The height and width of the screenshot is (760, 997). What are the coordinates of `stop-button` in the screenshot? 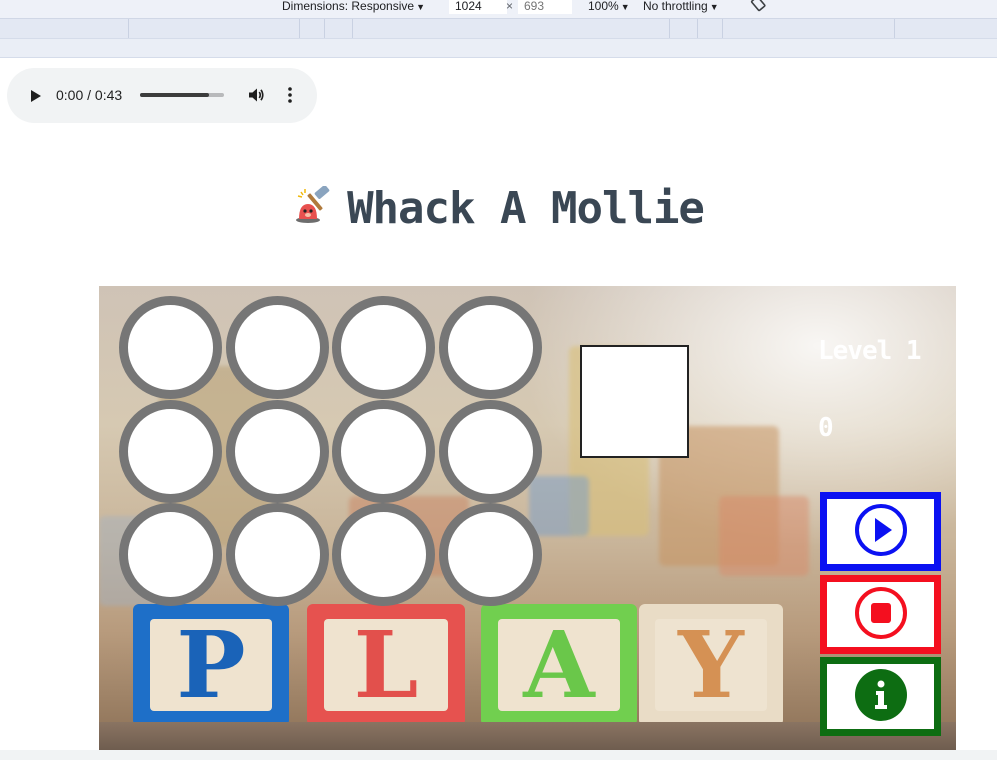 It's located at (880, 614).